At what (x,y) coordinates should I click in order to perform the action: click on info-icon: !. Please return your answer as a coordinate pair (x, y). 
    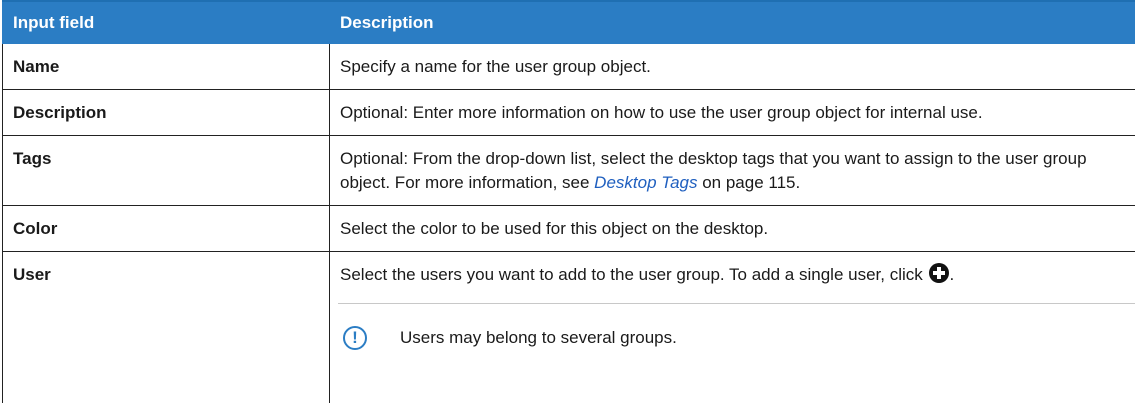
    Looking at the image, I should click on (355, 338).